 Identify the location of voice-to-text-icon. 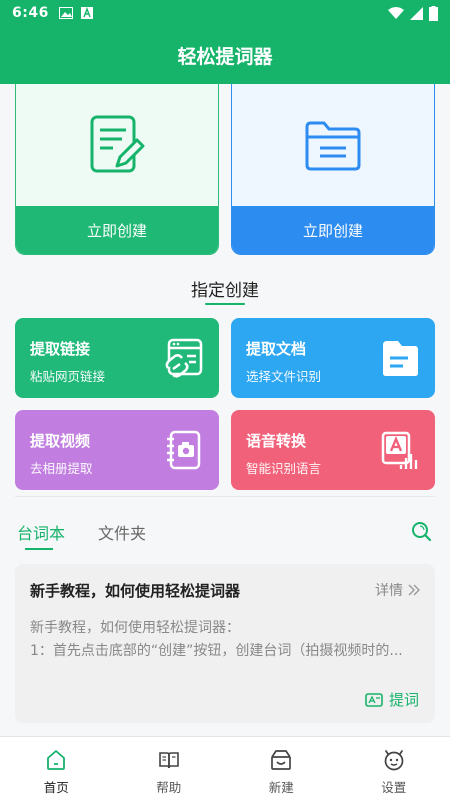
(399, 450).